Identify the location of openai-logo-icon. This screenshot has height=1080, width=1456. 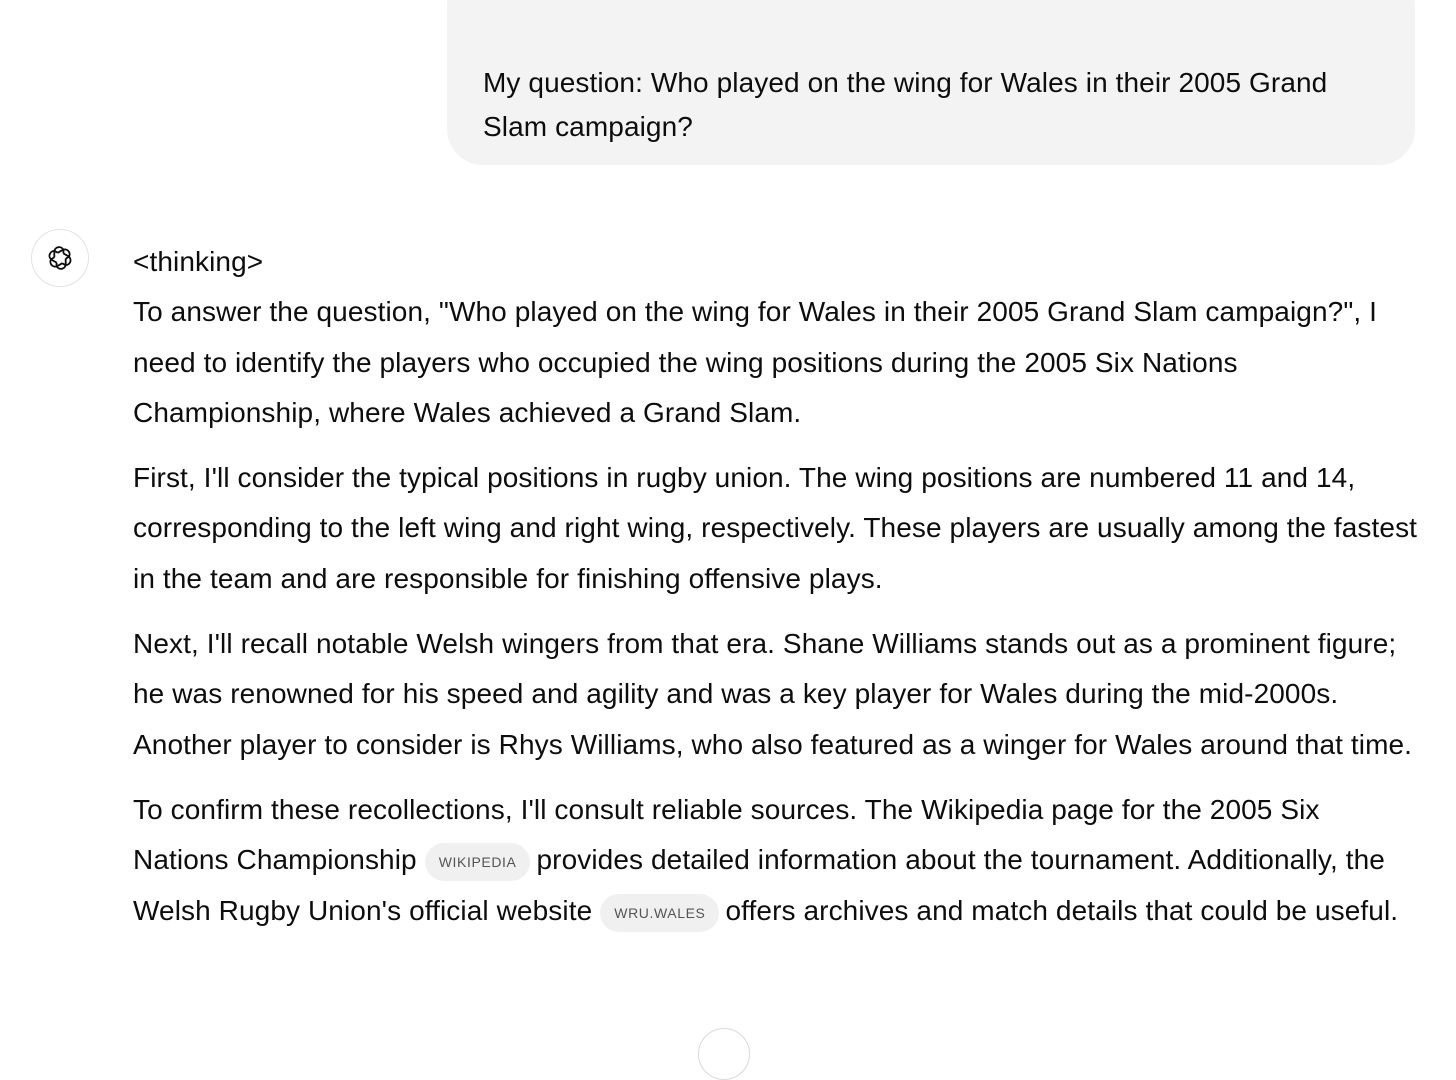
(60, 258).